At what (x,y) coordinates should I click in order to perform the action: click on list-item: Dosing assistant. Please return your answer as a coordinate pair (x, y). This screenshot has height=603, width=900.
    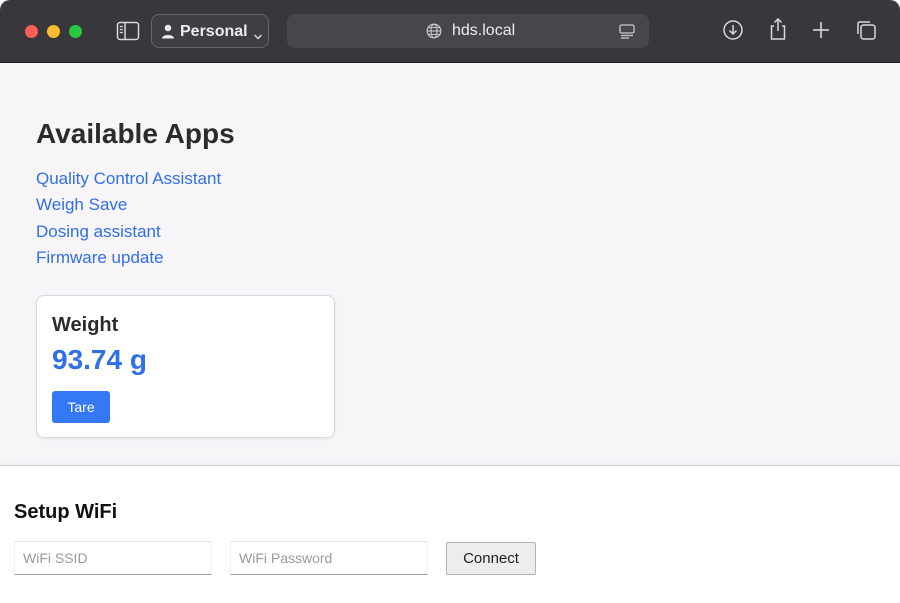
    Looking at the image, I should click on (128, 235).